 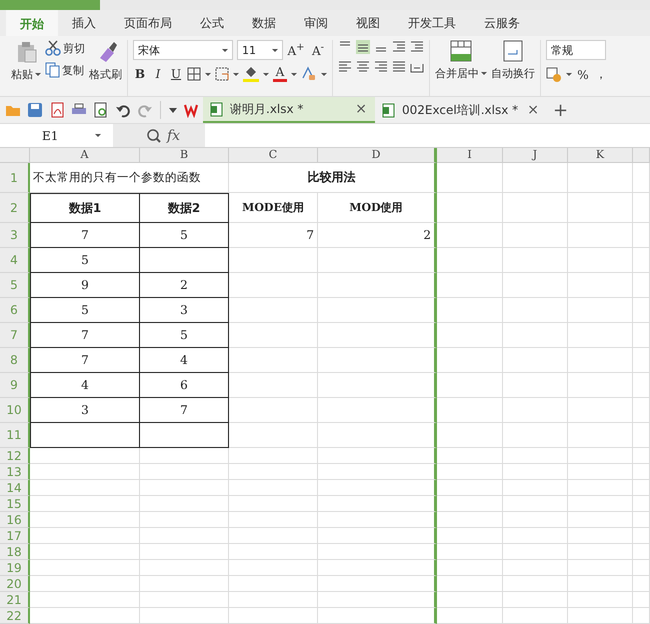 I want to click on fill-bucket-icon, so click(x=251, y=74).